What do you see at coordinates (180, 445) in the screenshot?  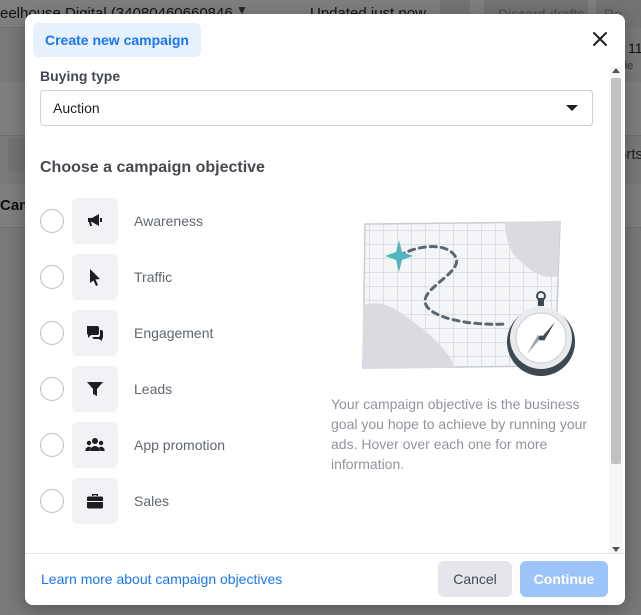 I see `objective-label: App promotion` at bounding box center [180, 445].